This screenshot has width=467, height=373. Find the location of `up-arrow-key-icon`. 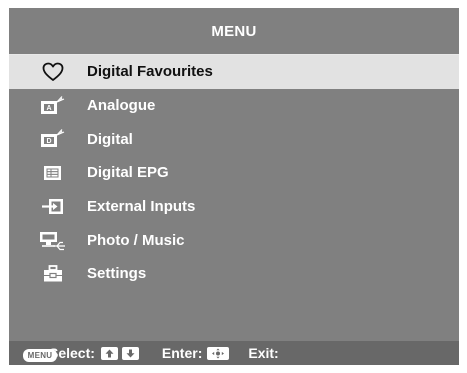

up-arrow-key-icon is located at coordinates (109, 353).